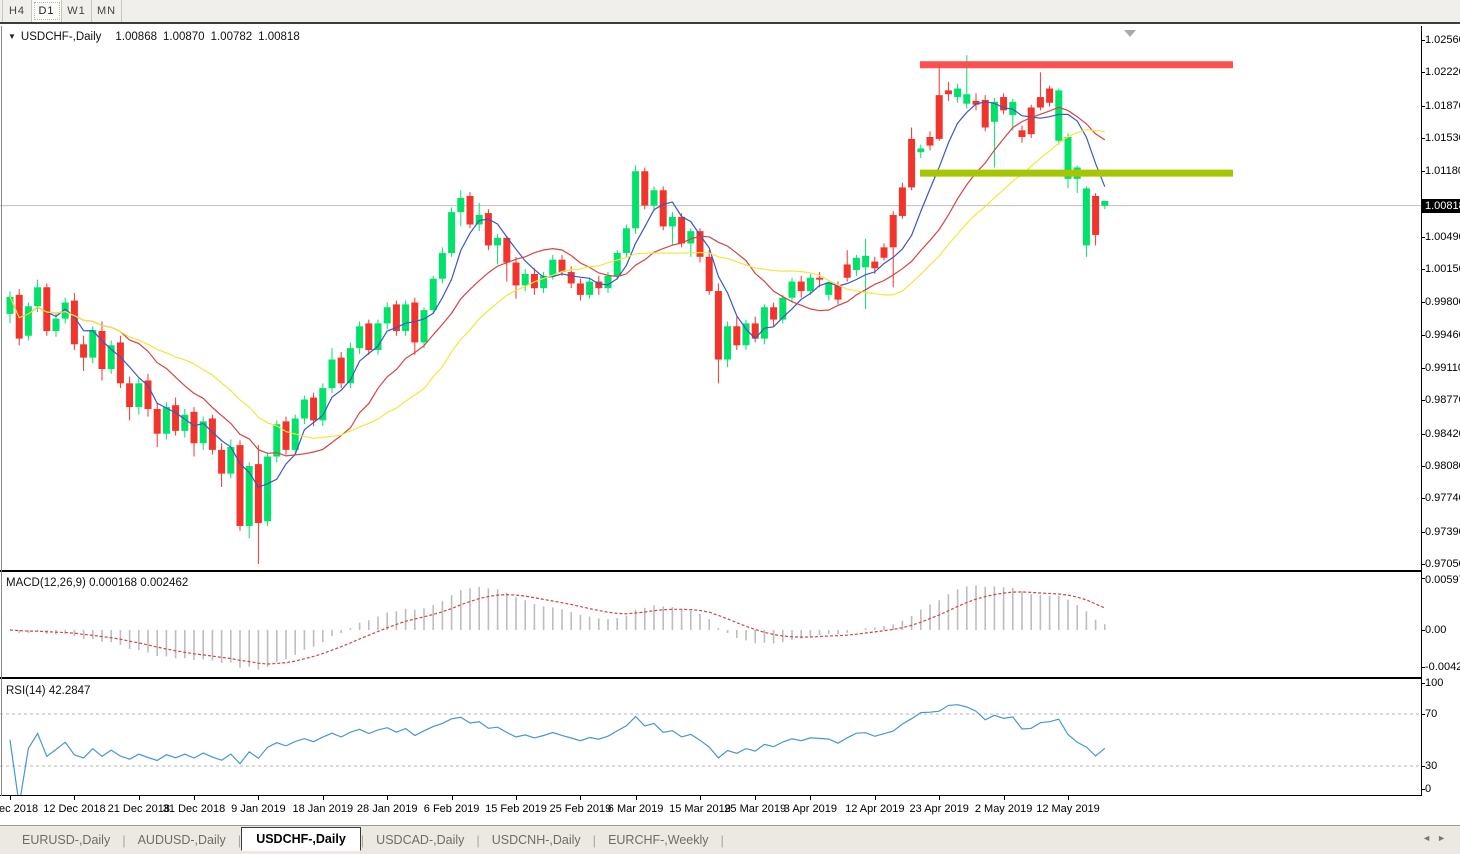 Image resolution: width=1460 pixels, height=854 pixels. I want to click on chart-menu-icon: ▼, so click(12, 36).